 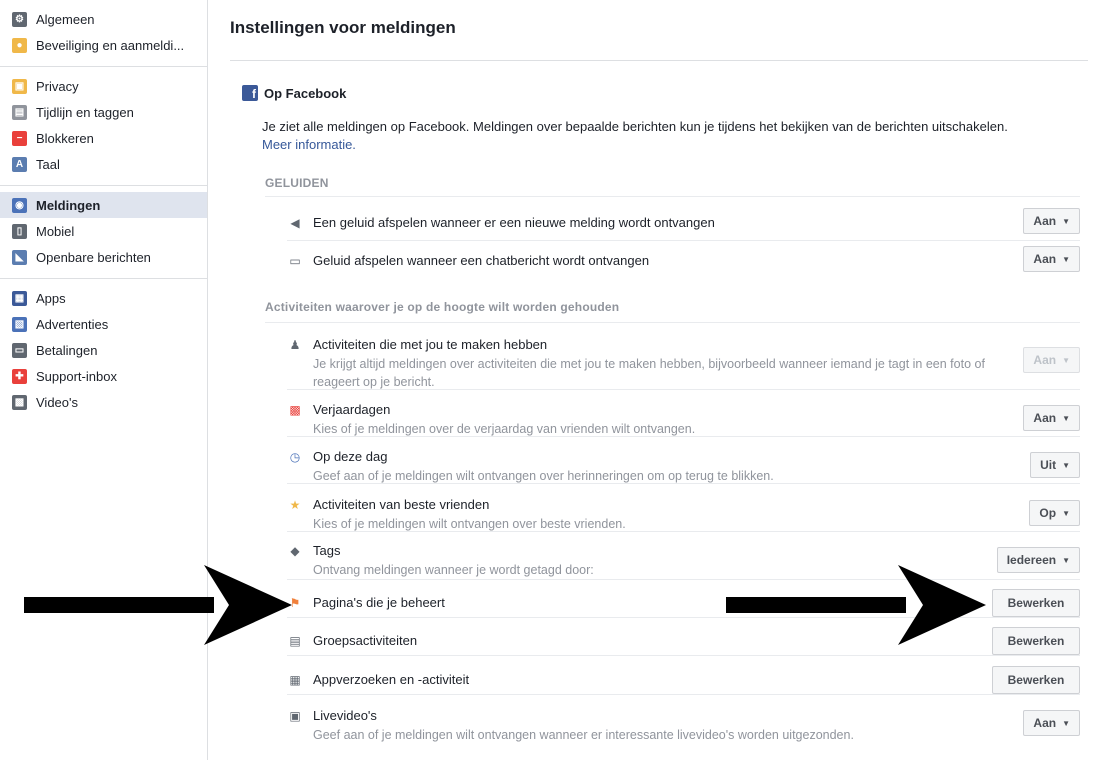 I want to click on section-title: Op Facebook, so click(x=305, y=93).